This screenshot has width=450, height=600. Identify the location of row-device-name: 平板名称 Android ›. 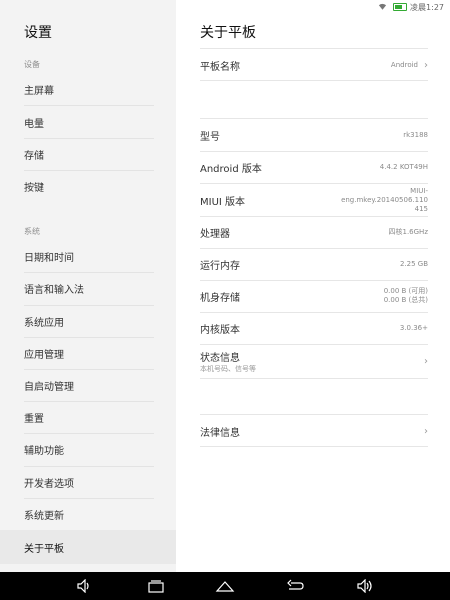
(314, 65).